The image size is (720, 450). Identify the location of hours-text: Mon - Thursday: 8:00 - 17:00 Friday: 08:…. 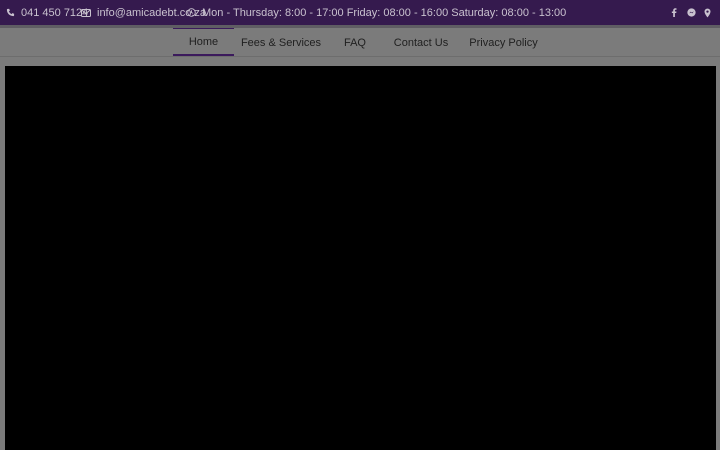
(384, 12).